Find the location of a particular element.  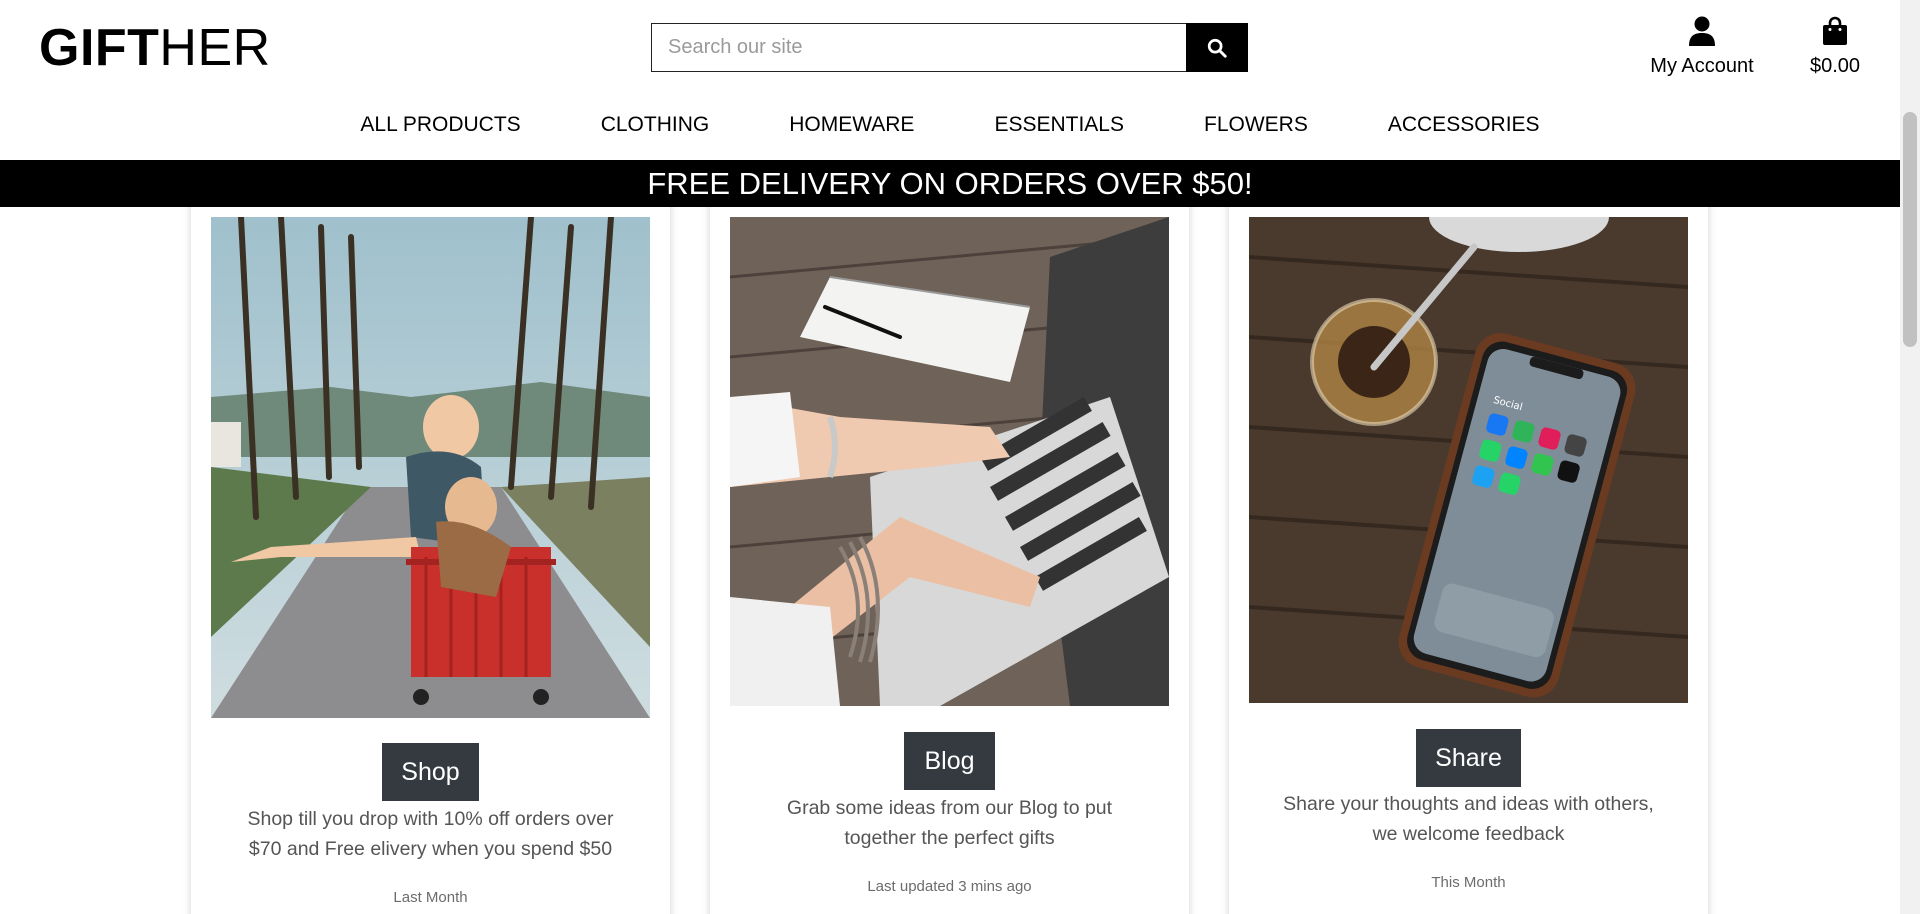

scrollbar-thumb is located at coordinates (1910, 229).